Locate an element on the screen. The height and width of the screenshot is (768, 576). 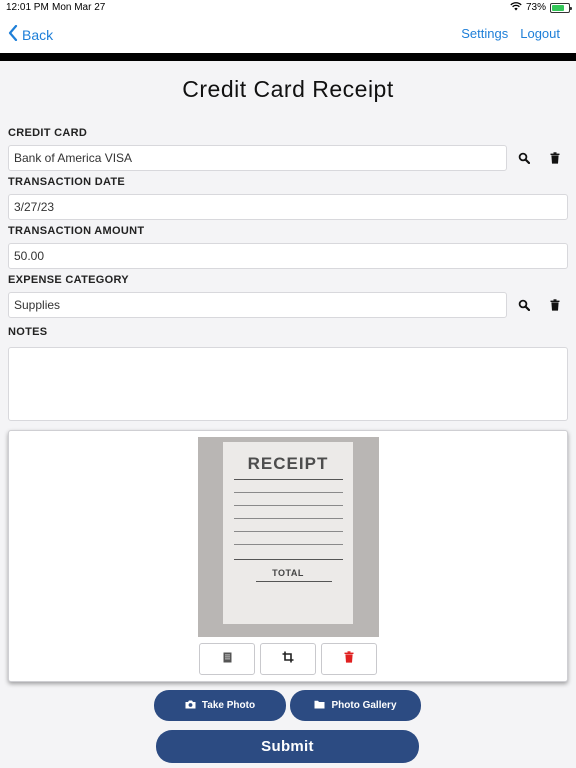
transaction-date-field: 3/27/23 is located at coordinates (288, 207).